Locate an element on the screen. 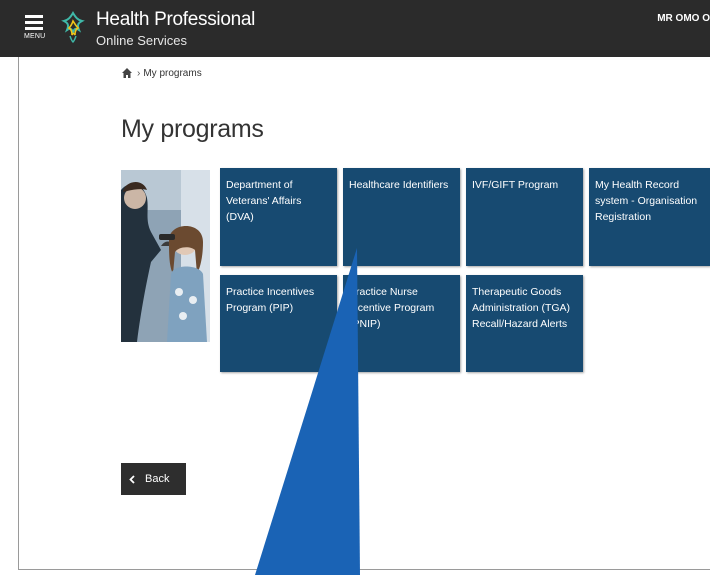 This screenshot has width=710, height=575. home-icon is located at coordinates (127, 73).